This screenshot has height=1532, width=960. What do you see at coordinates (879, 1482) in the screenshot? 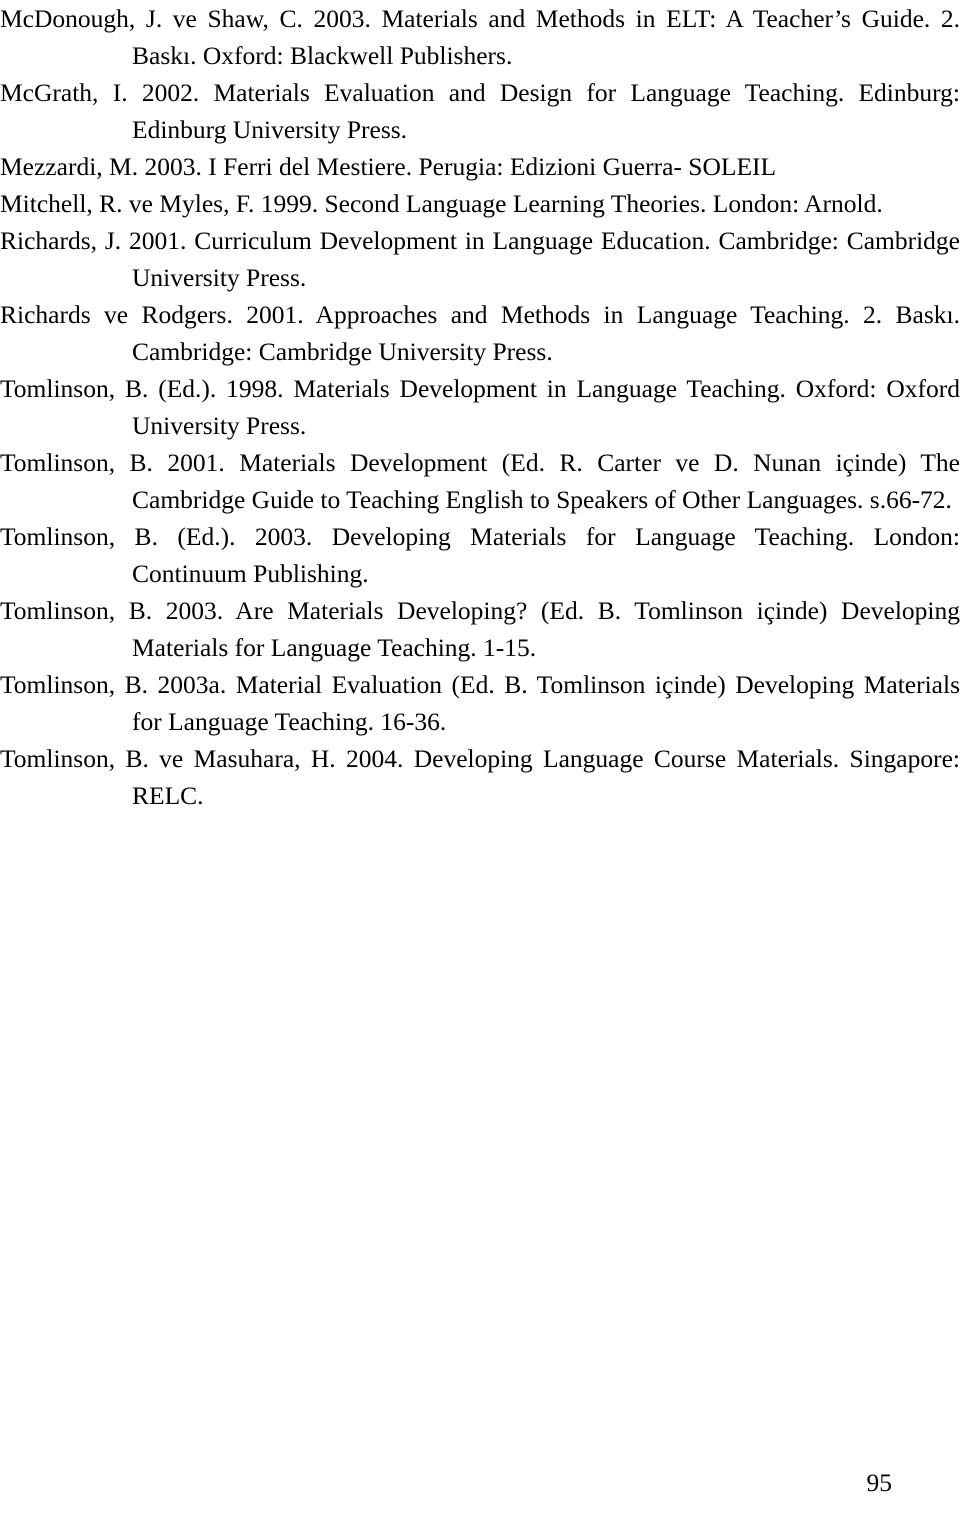
I see `page-number: 95` at bounding box center [879, 1482].